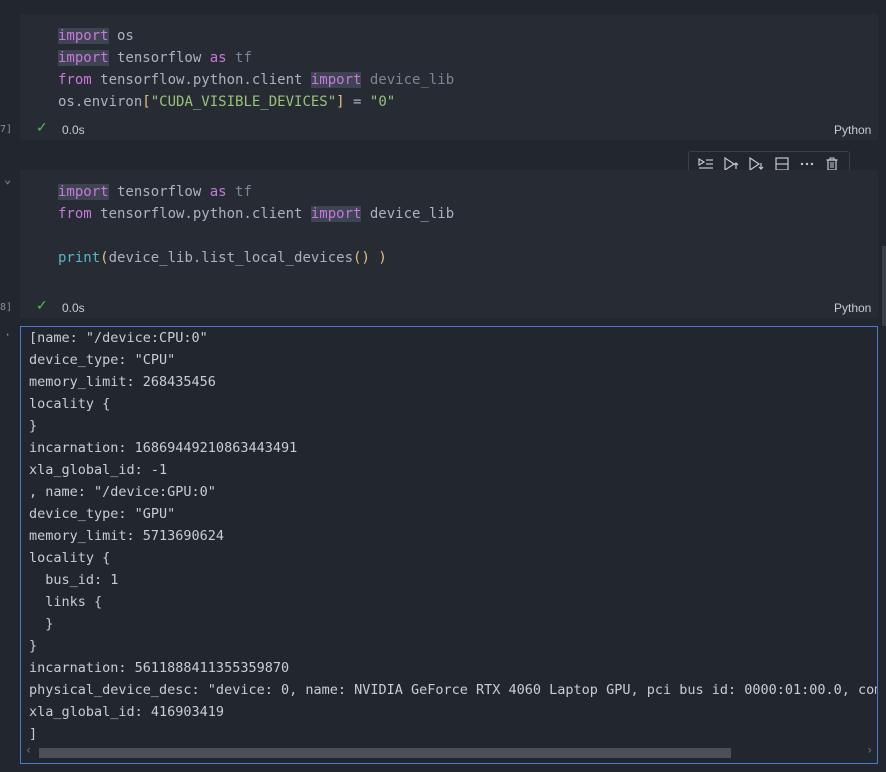  I want to click on code-token: ), so click(382, 258).